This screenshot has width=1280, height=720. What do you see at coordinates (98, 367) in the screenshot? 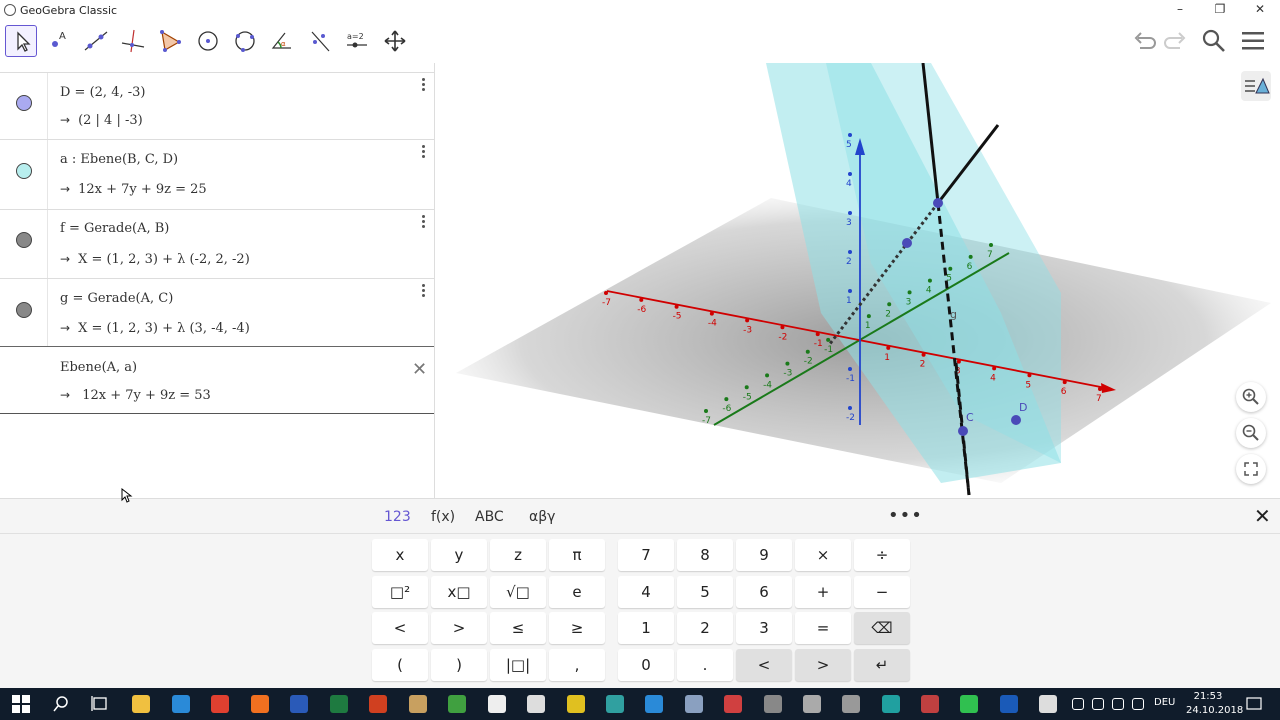
I see `input-definition: Ebene(A, a)` at bounding box center [98, 367].